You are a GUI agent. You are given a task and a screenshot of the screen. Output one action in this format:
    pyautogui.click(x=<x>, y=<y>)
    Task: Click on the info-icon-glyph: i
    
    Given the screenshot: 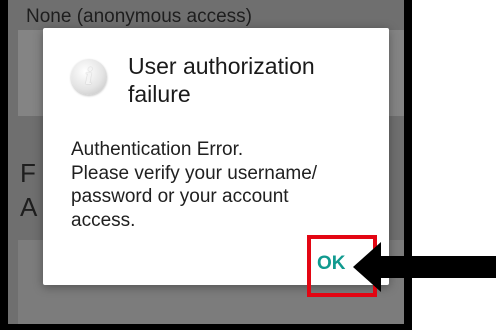 What is the action you would take?
    pyautogui.click(x=89, y=77)
    